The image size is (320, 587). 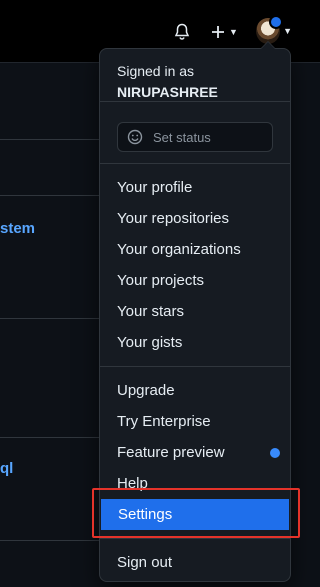 I want to click on bell-icon, so click(x=182, y=31).